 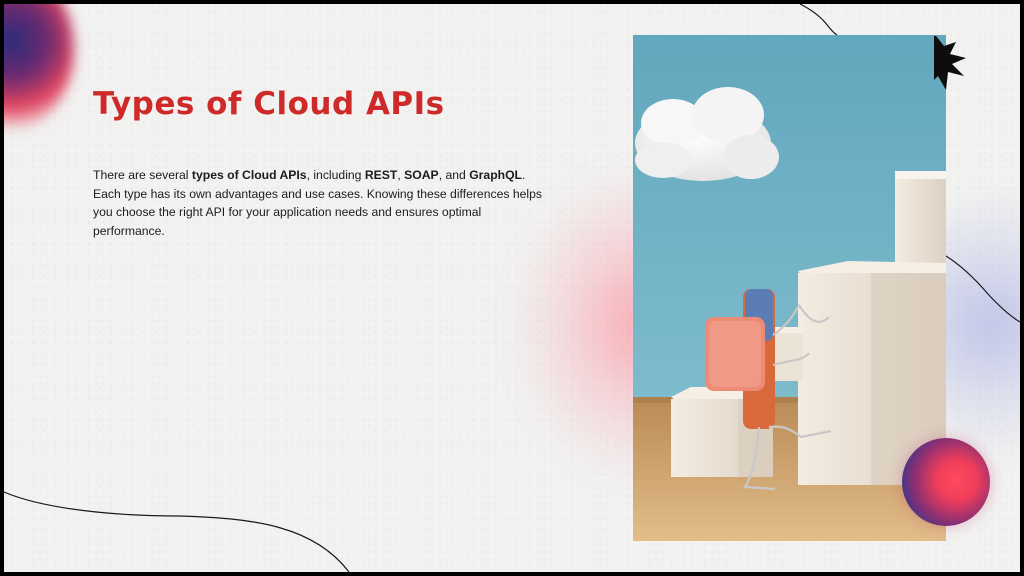 What do you see at coordinates (950, 63) in the screenshot?
I see `starburst-icon` at bounding box center [950, 63].